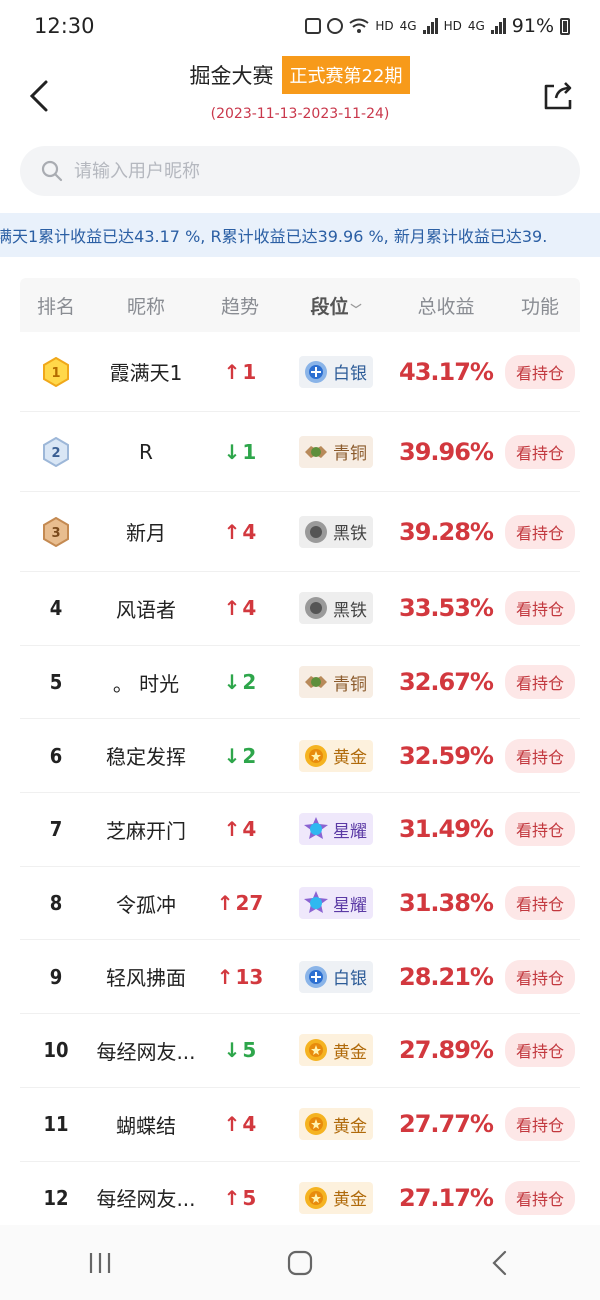 The height and width of the screenshot is (1300, 600). Describe the element at coordinates (314, 171) in the screenshot. I see `nickname-search-input` at that location.